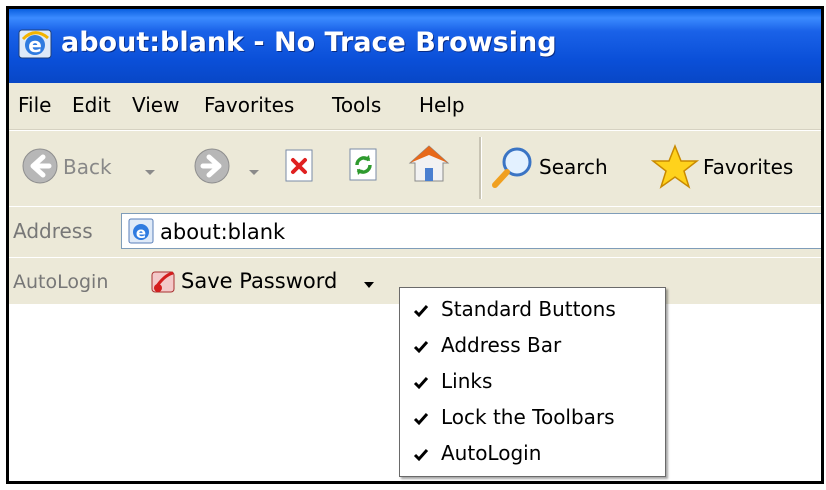  What do you see at coordinates (748, 167) in the screenshot?
I see `favorites-label: Favorites` at bounding box center [748, 167].